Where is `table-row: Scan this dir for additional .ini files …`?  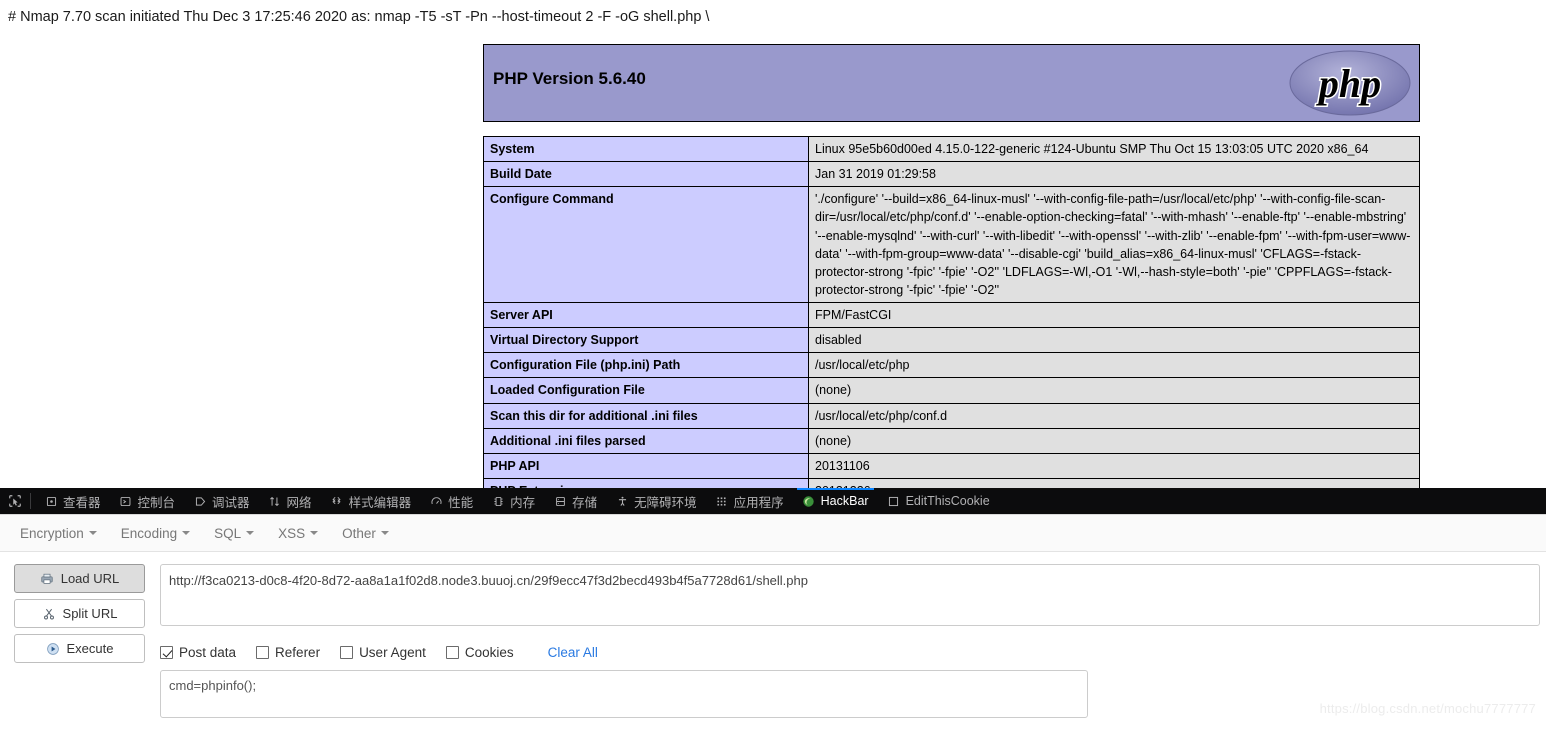
table-row: Scan this dir for additional .ini files … is located at coordinates (951, 415).